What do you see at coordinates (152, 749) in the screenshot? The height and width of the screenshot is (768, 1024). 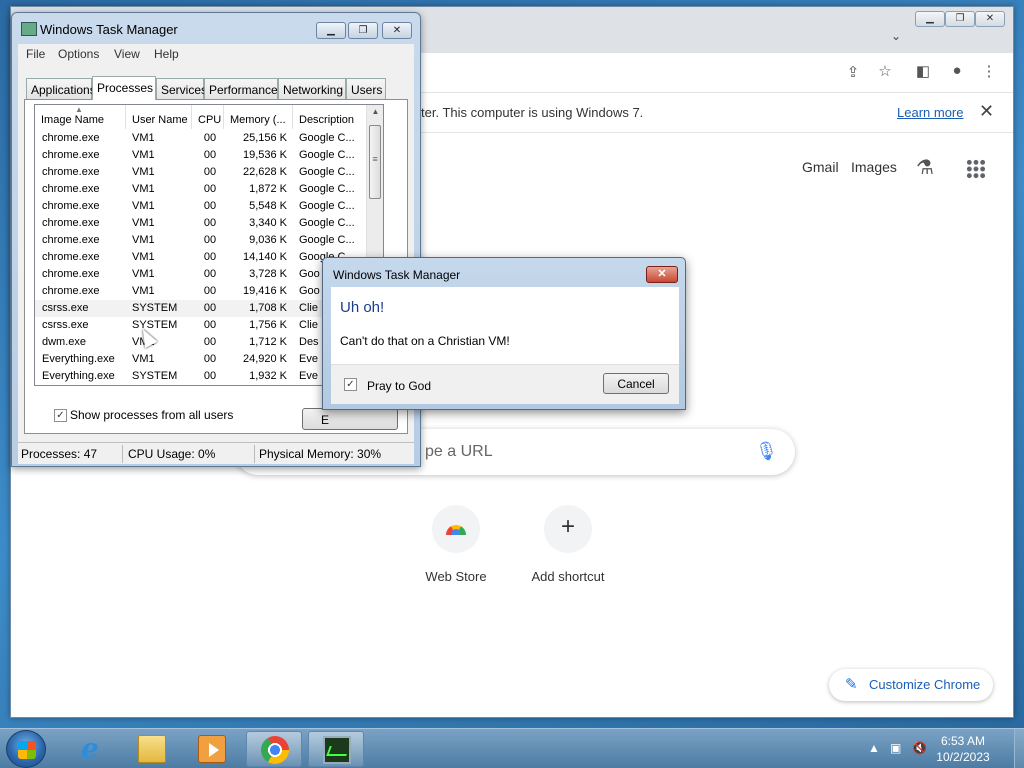 I see `taskbar-file-explorer` at bounding box center [152, 749].